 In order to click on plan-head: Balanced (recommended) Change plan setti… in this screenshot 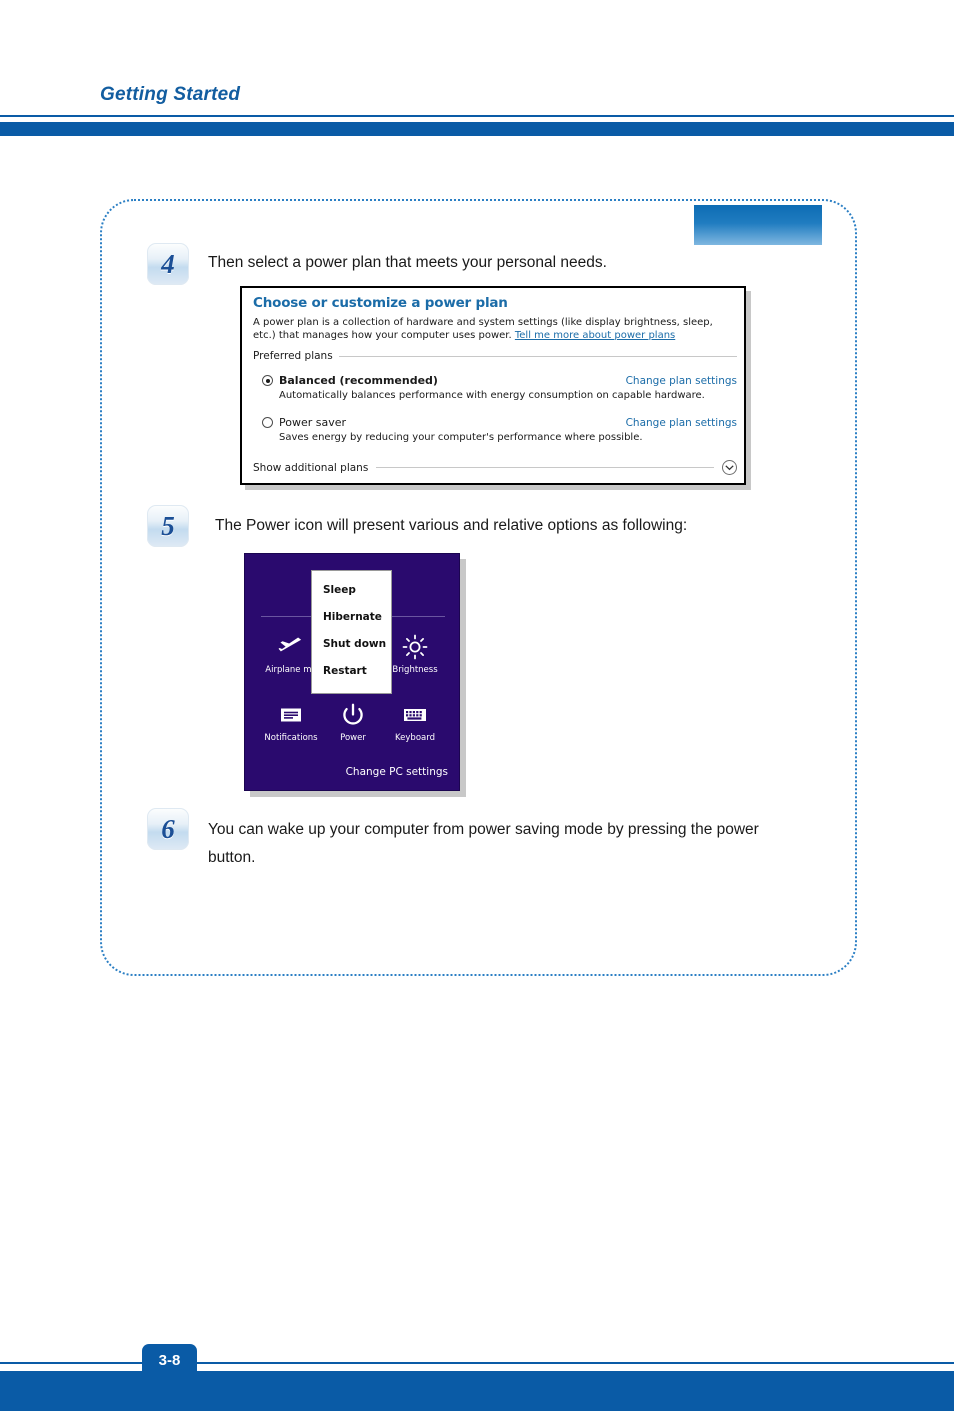, I will do `click(499, 380)`.